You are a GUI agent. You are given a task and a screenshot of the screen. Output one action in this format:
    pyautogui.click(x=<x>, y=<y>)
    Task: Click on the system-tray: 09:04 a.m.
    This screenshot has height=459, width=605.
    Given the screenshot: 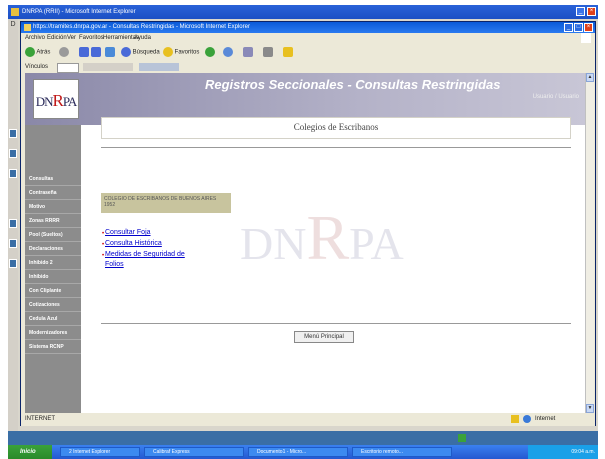 What is the action you would take?
    pyautogui.click(x=563, y=452)
    